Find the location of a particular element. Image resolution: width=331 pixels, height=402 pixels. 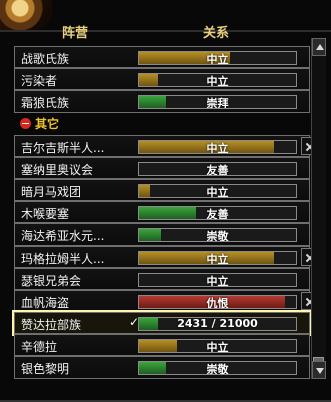

faction-name: 血帆海盗 is located at coordinates (45, 302).